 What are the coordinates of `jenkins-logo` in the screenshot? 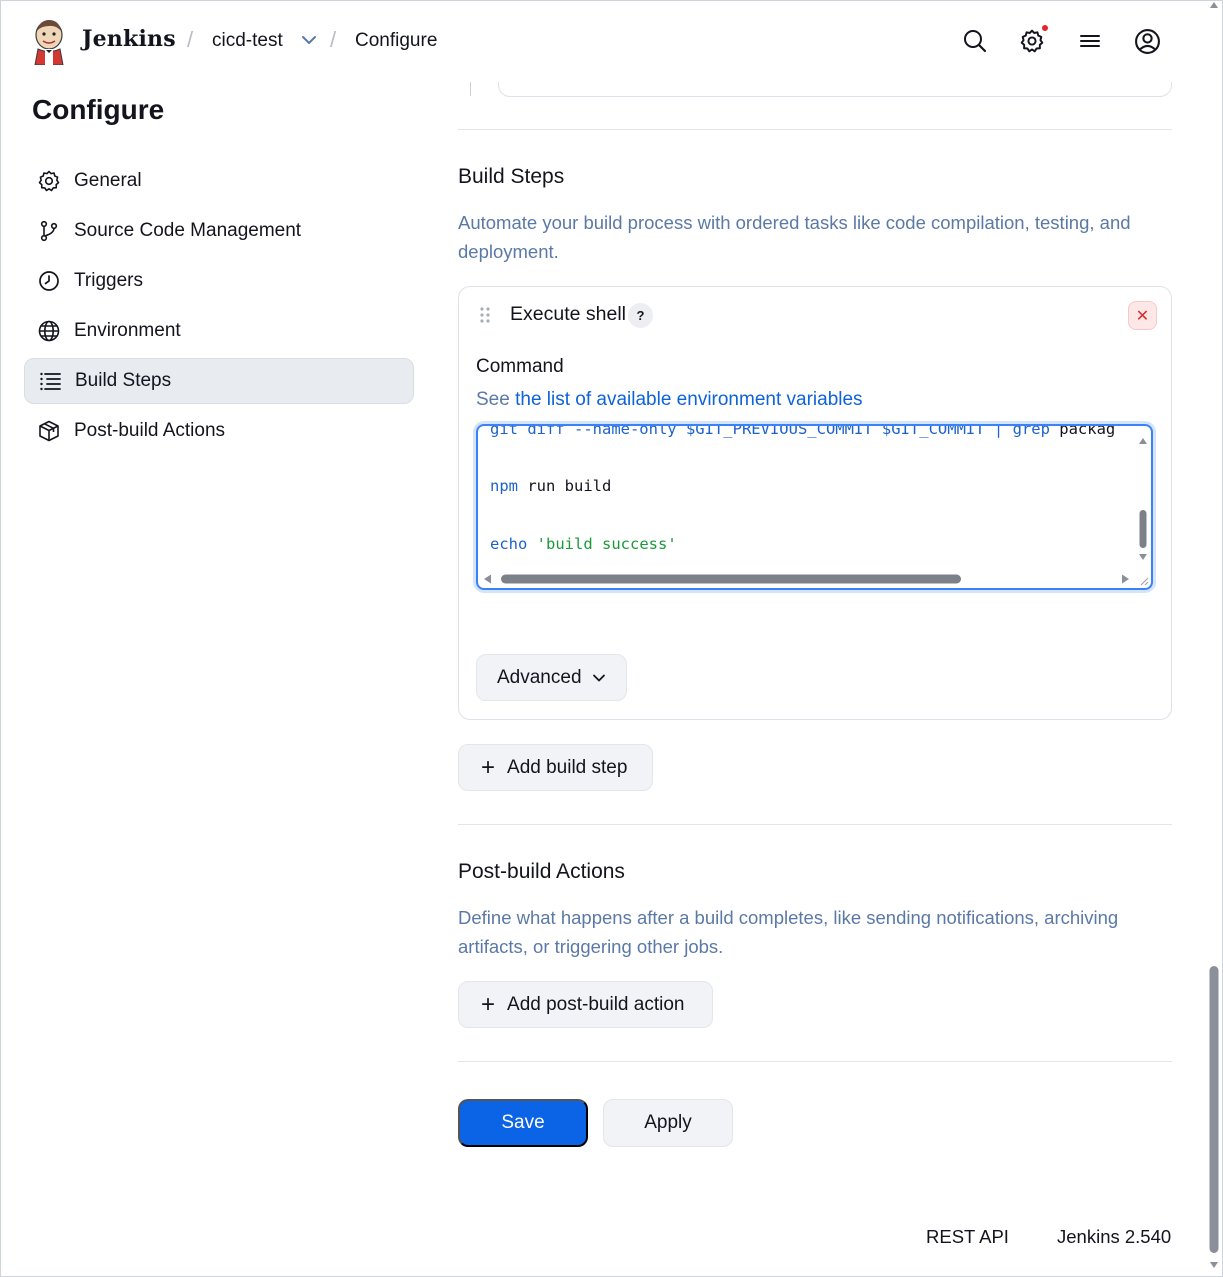 It's located at (49, 41).